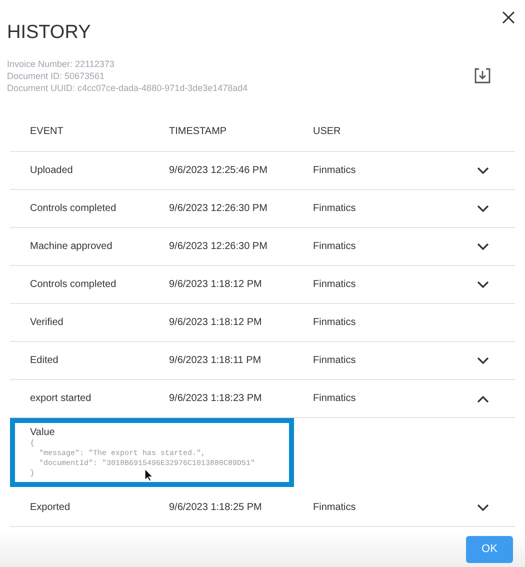 The image size is (525, 567). What do you see at coordinates (49, 33) in the screenshot?
I see `dialog-title: HISTORY` at bounding box center [49, 33].